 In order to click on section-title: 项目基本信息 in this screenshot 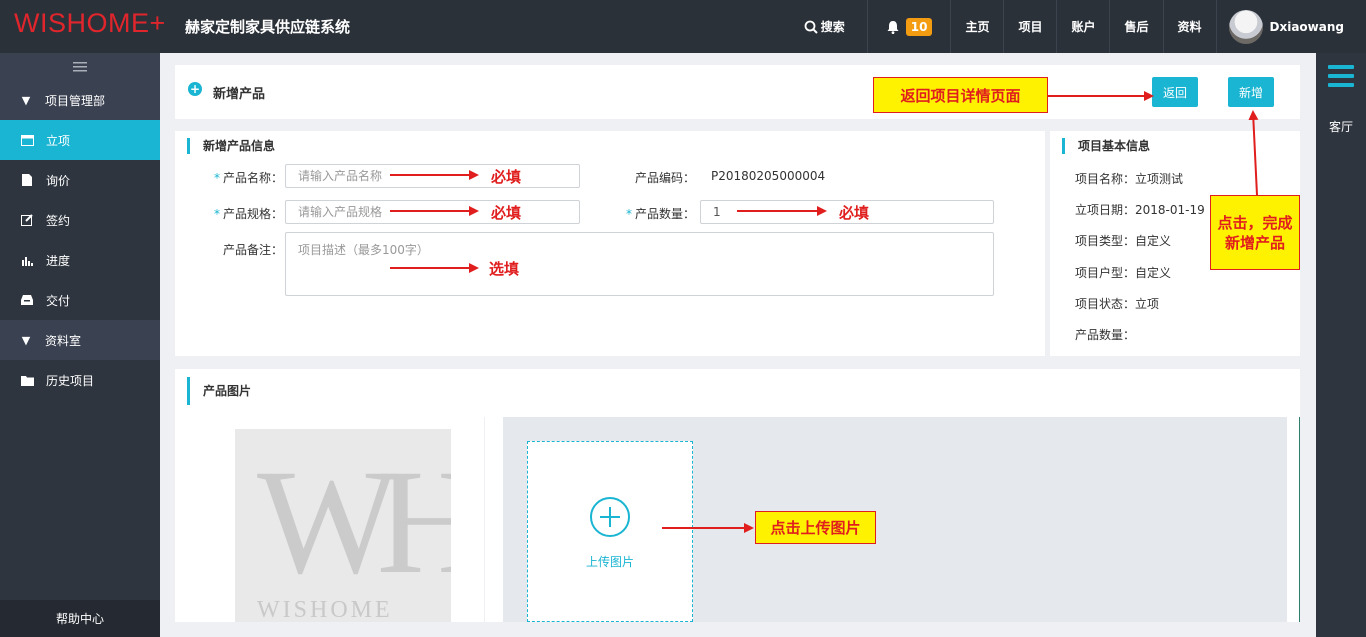, I will do `click(1106, 146)`.